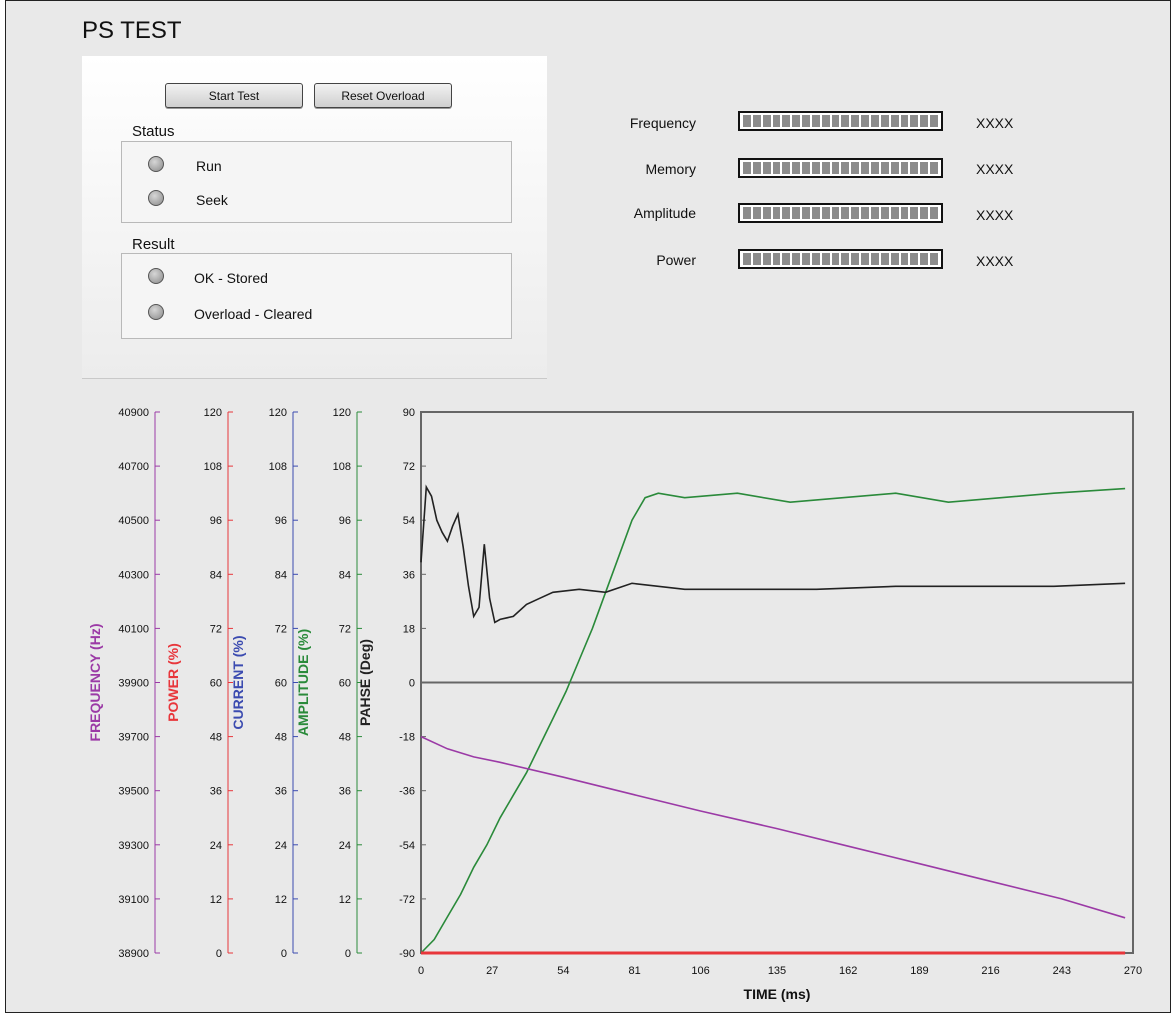  Describe the element at coordinates (133, 629) in the screenshot. I see `tick-label: 40100` at that location.